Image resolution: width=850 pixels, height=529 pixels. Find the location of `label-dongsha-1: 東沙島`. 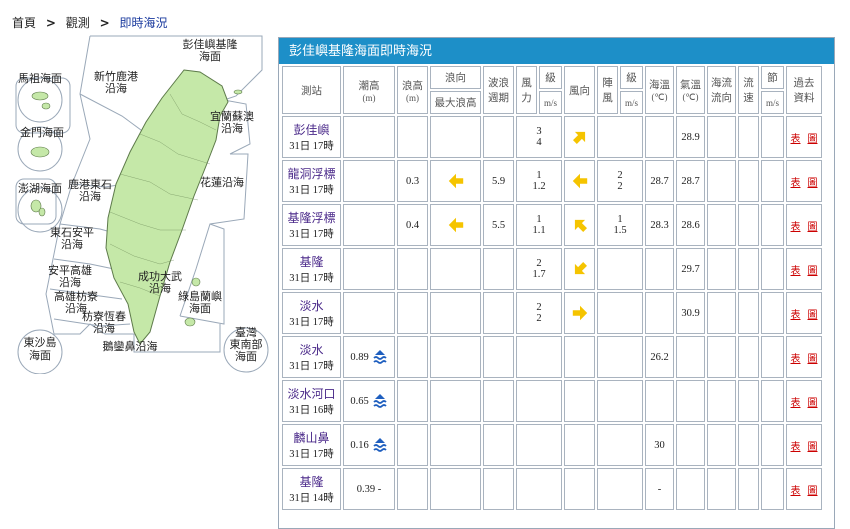

label-dongsha-1: 東沙島 is located at coordinates (40, 342).